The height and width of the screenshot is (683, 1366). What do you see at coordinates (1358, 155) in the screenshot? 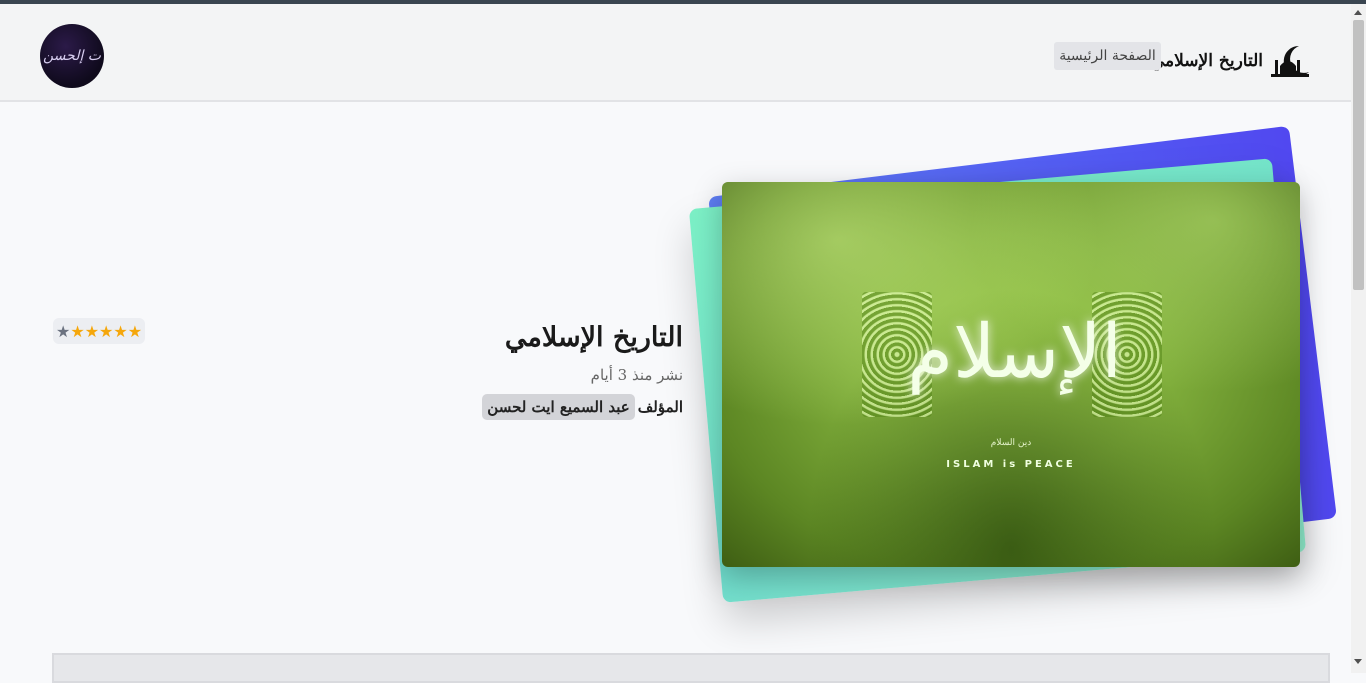
I see `scroll-thumb` at bounding box center [1358, 155].